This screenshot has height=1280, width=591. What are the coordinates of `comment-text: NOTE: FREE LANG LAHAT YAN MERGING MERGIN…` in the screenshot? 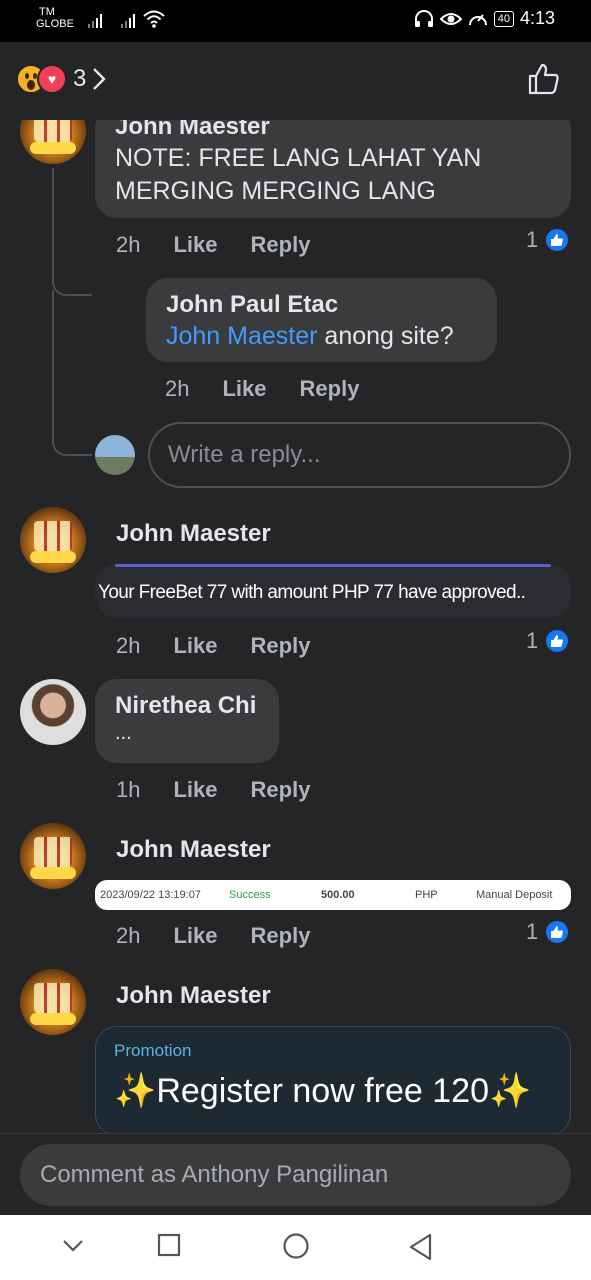 It's located at (298, 174).